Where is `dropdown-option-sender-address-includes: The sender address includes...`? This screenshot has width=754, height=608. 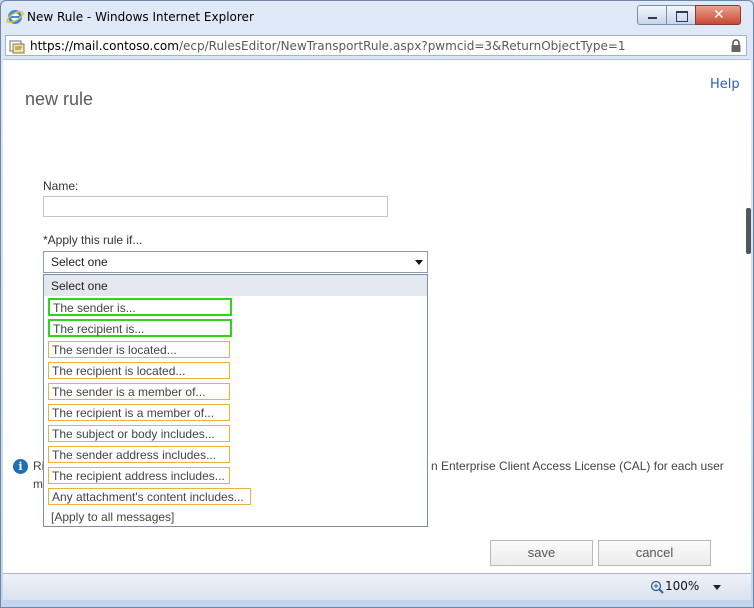
dropdown-option-sender-address-includes: The sender address includes... is located at coordinates (139, 454).